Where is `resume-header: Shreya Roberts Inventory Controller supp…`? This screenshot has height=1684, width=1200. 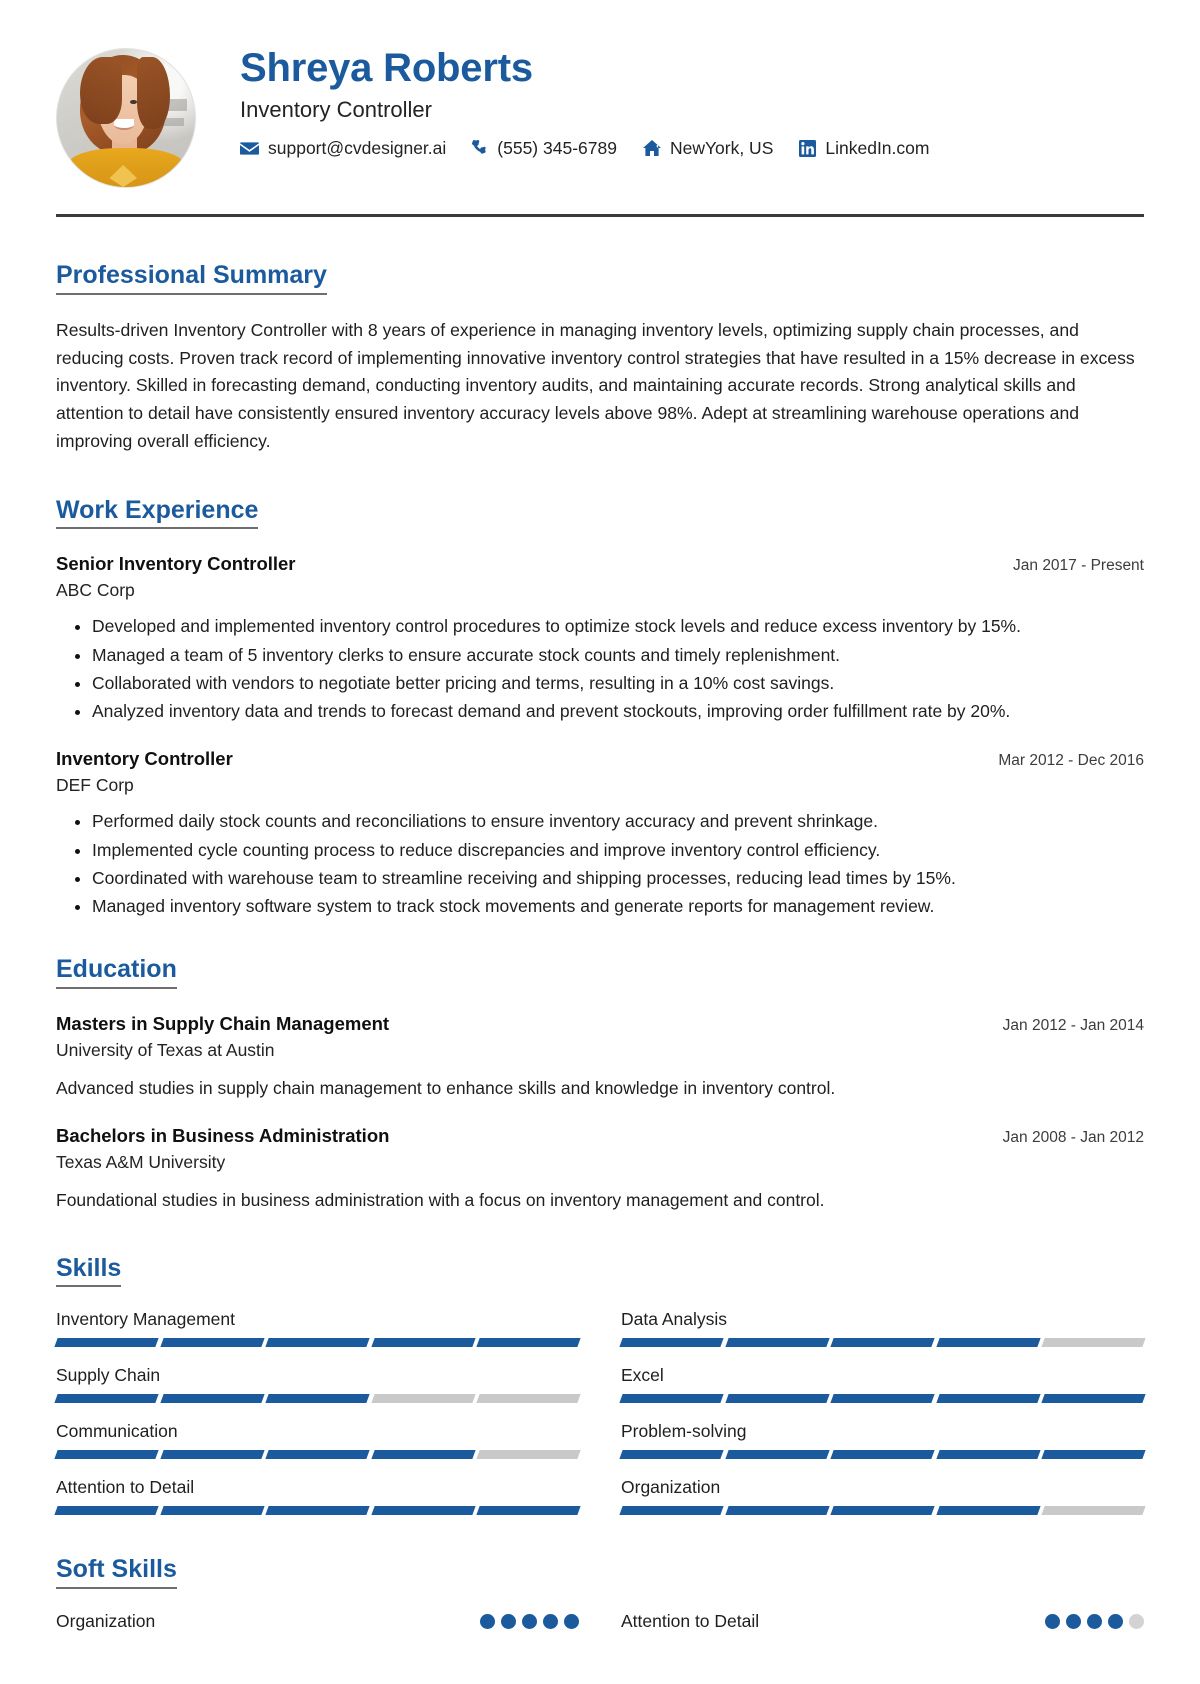 resume-header: Shreya Roberts Inventory Controller supp… is located at coordinates (600, 109).